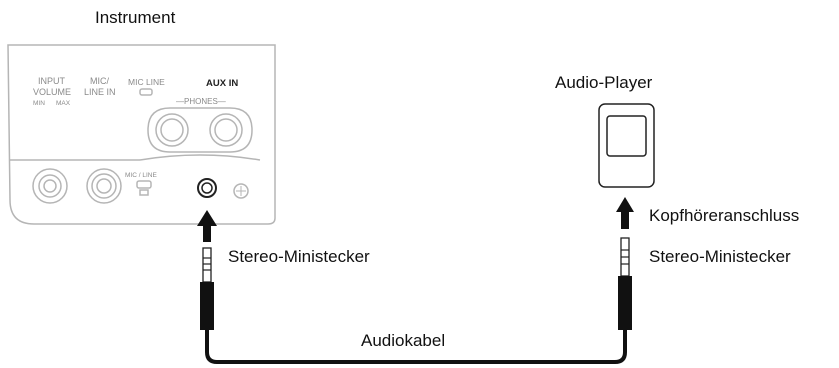  What do you see at coordinates (52, 81) in the screenshot?
I see `input-volume-label-1: INPUT` at bounding box center [52, 81].